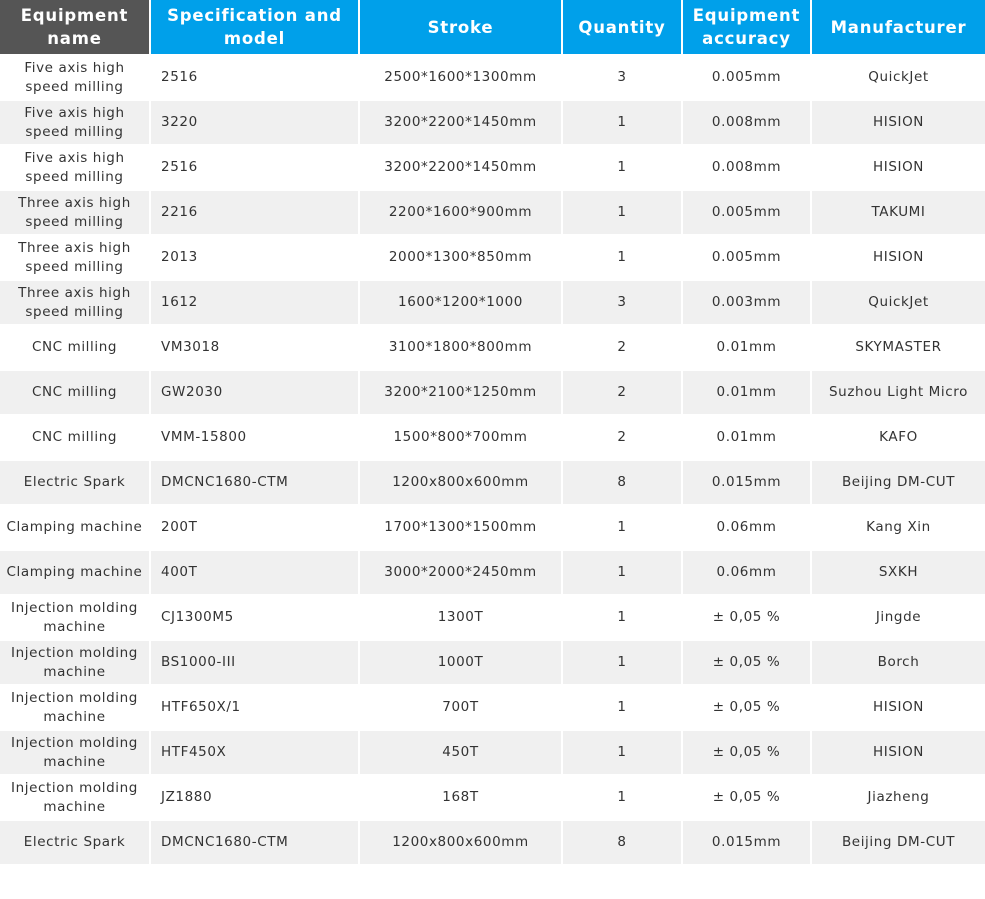  Describe the element at coordinates (461, 348) in the screenshot. I see `stroke-cell: 3100*1800*800mm` at that location.